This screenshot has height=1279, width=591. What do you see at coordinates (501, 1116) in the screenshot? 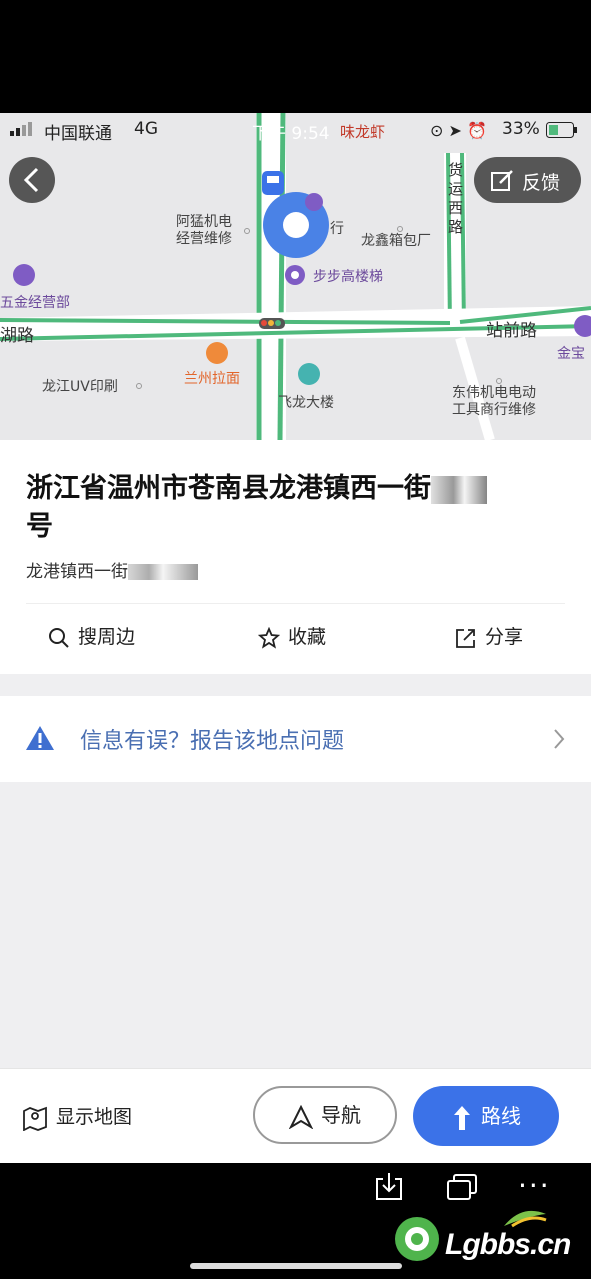
I see `route-label: 路线` at bounding box center [501, 1116].